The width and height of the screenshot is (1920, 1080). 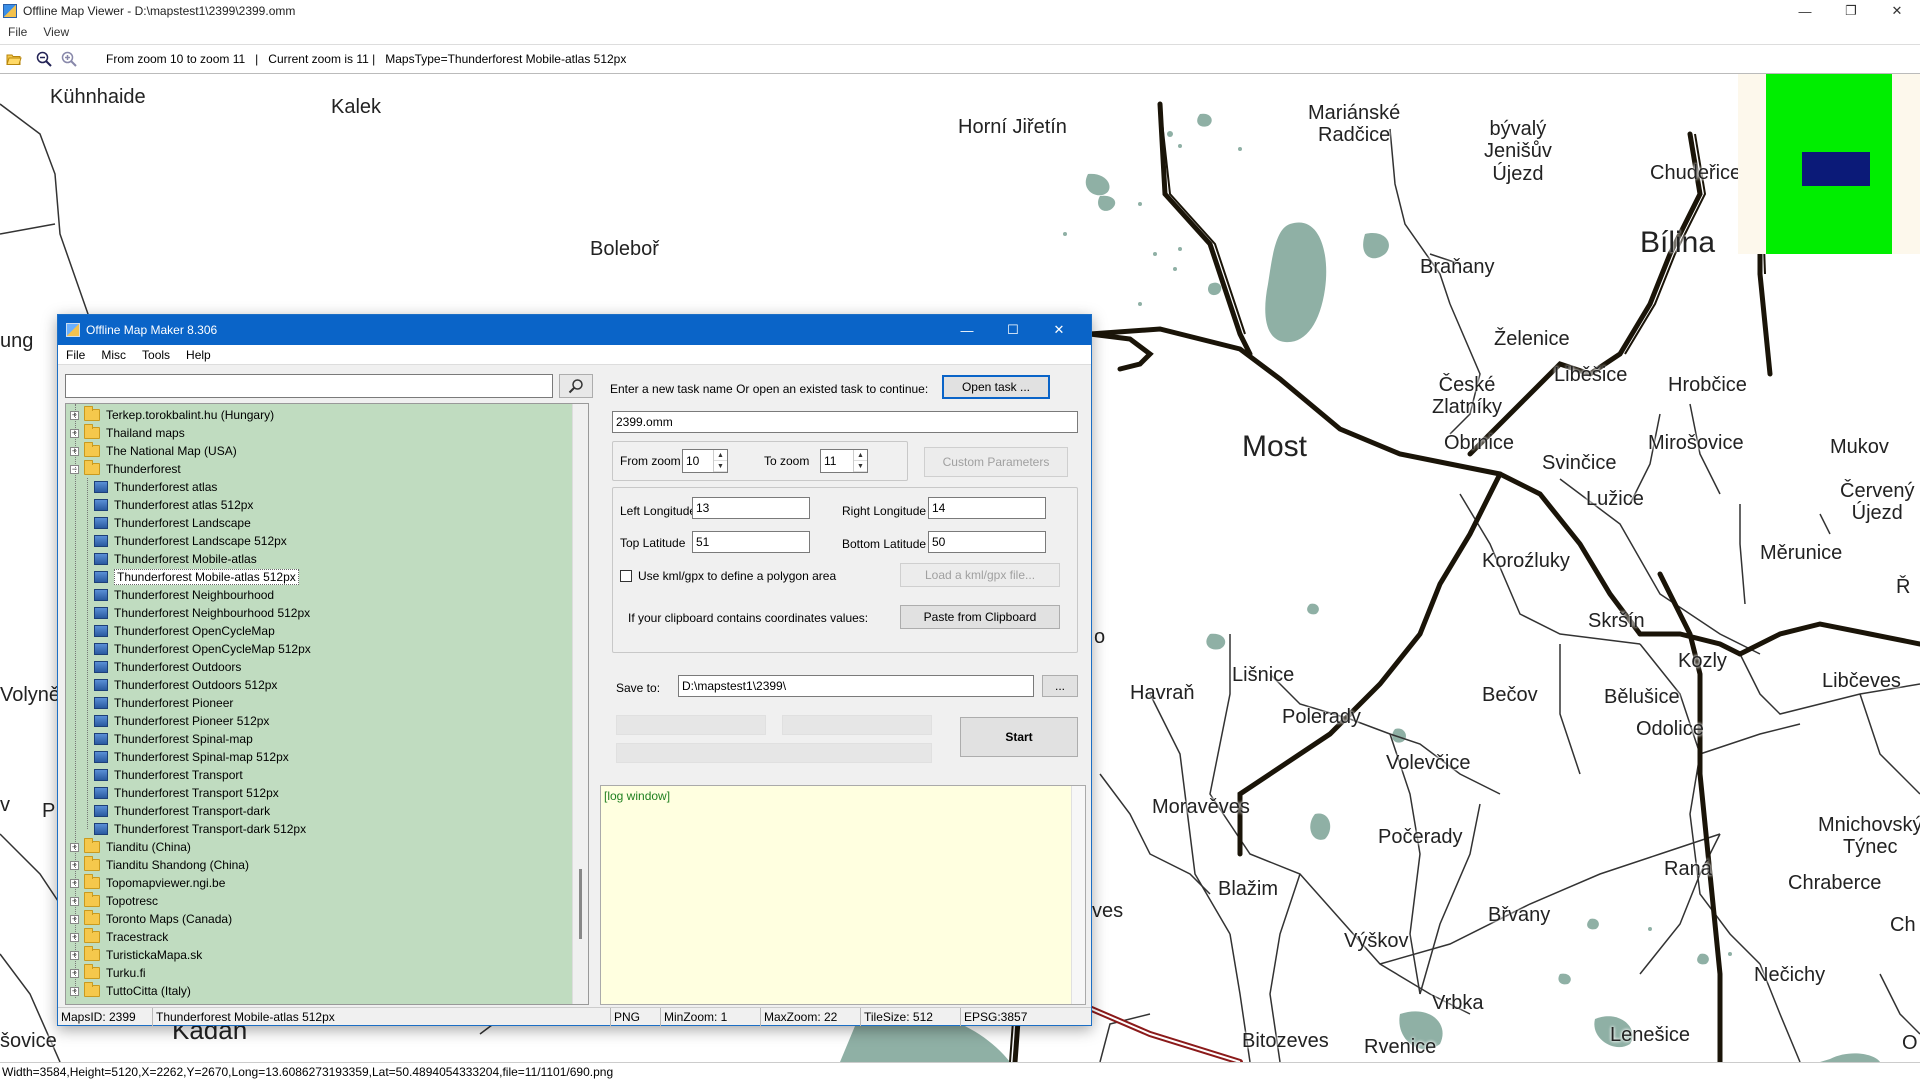 I want to click on top-latitude-field: 51, so click(x=751, y=542).